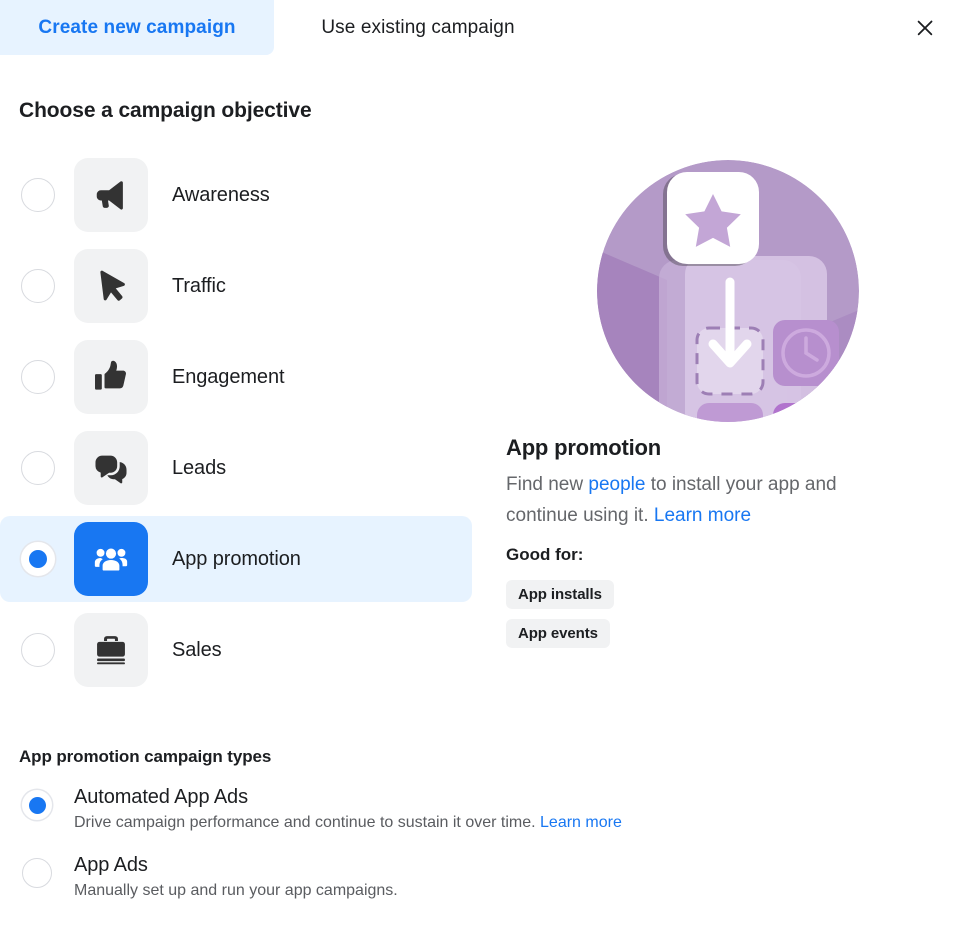  I want to click on objective-label-traffic: Traffic, so click(199, 285).